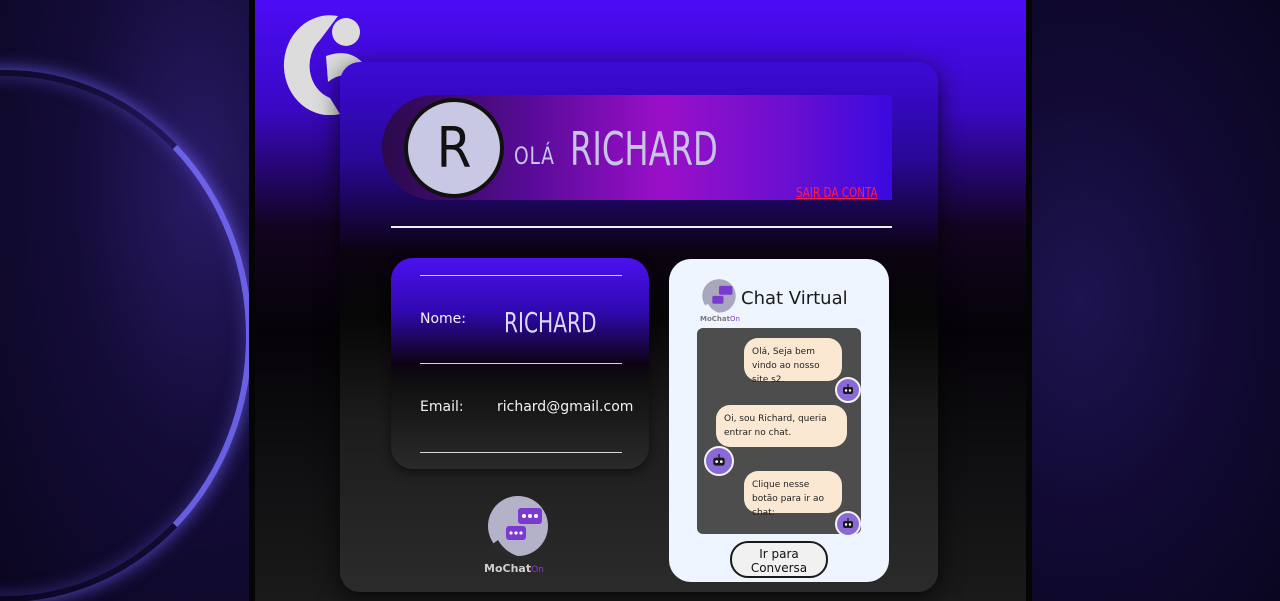  Describe the element at coordinates (793, 361) in the screenshot. I see `chat-message-bot: Olá, Seja bem vindo ao nosso site s2.` at that location.